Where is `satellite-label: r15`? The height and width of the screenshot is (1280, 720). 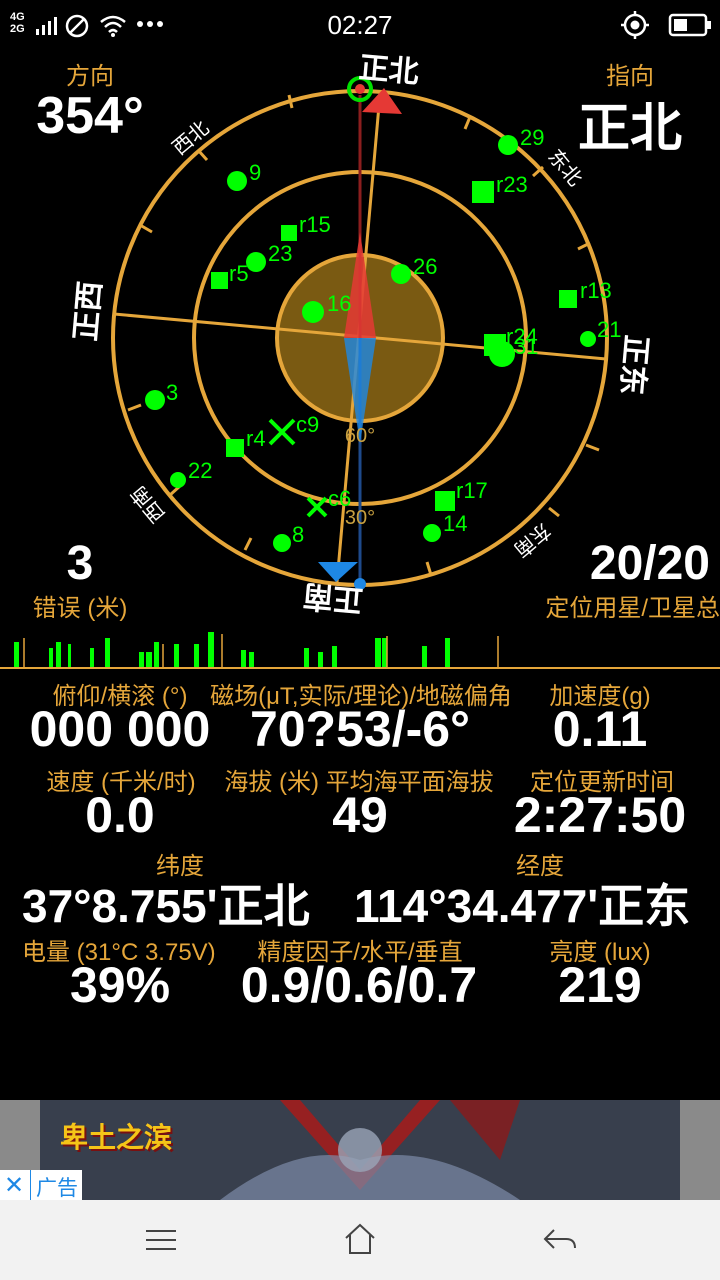
satellite-label: r15 is located at coordinates (315, 224).